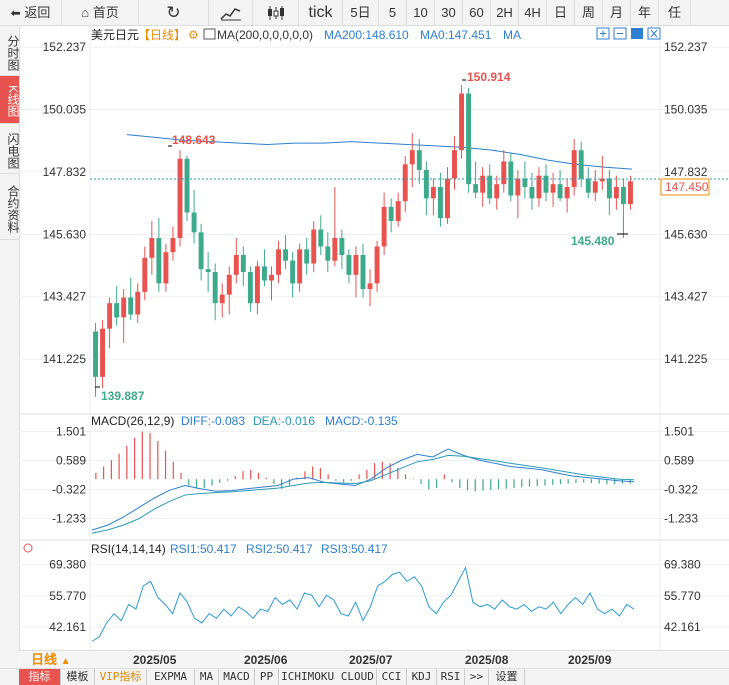  Describe the element at coordinates (44, 659) in the screenshot. I see `period-selector-label: 日线` at that location.